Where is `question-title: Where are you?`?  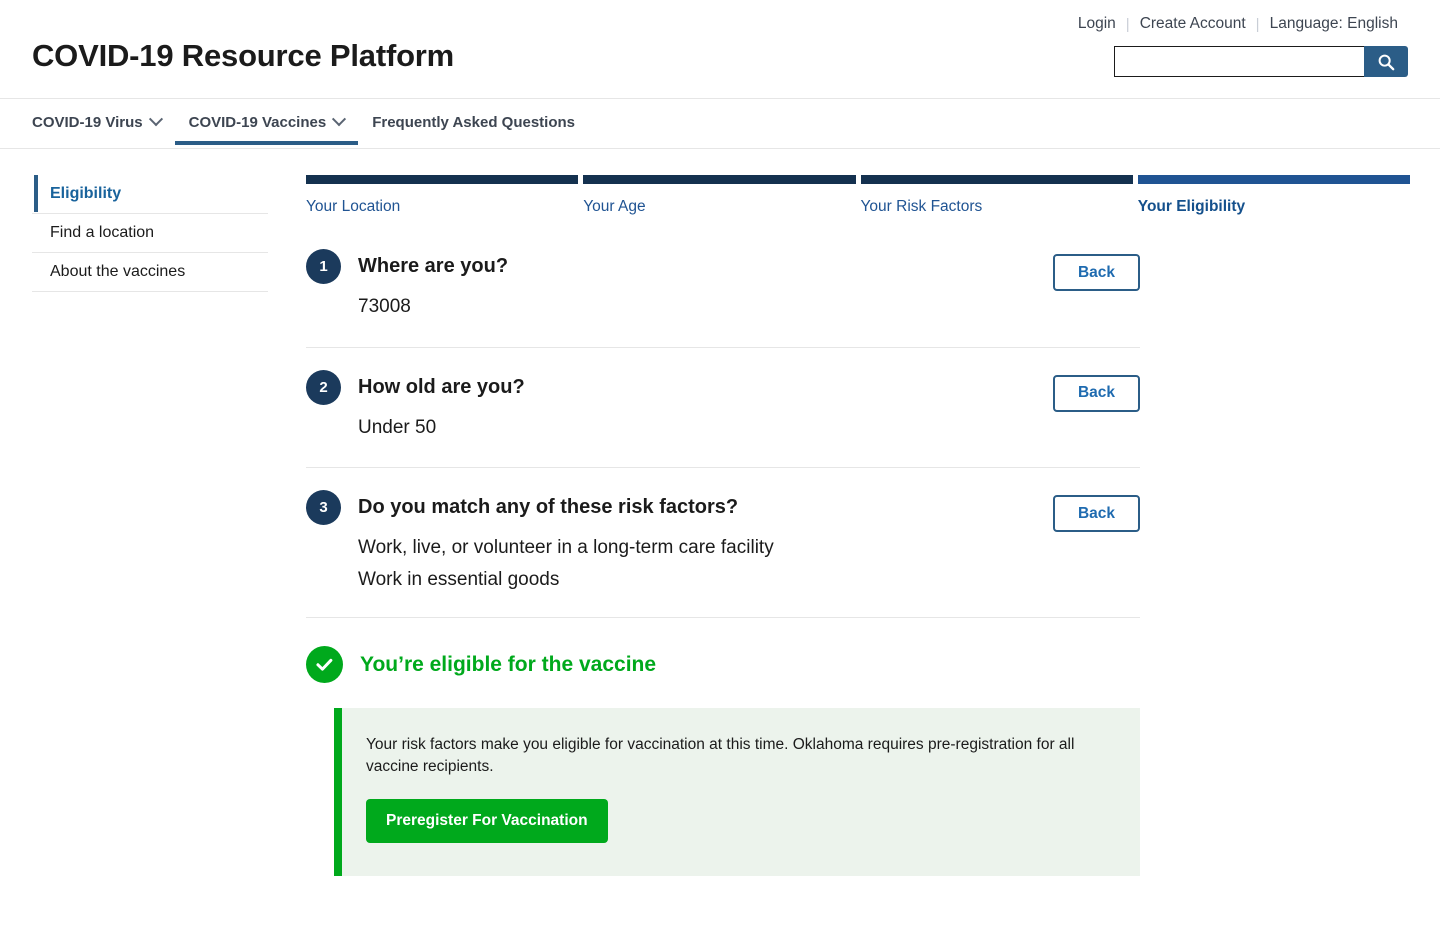
question-title: Where are you? is located at coordinates (433, 266).